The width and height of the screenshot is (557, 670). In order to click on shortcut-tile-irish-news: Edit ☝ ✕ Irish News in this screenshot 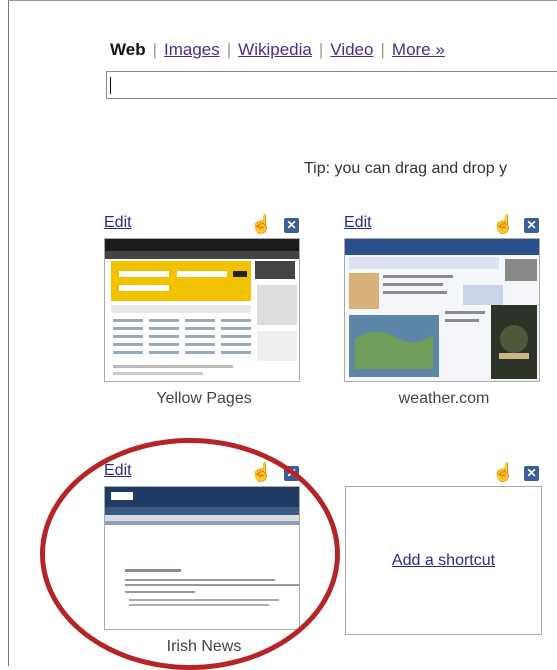, I will do `click(204, 564)`.